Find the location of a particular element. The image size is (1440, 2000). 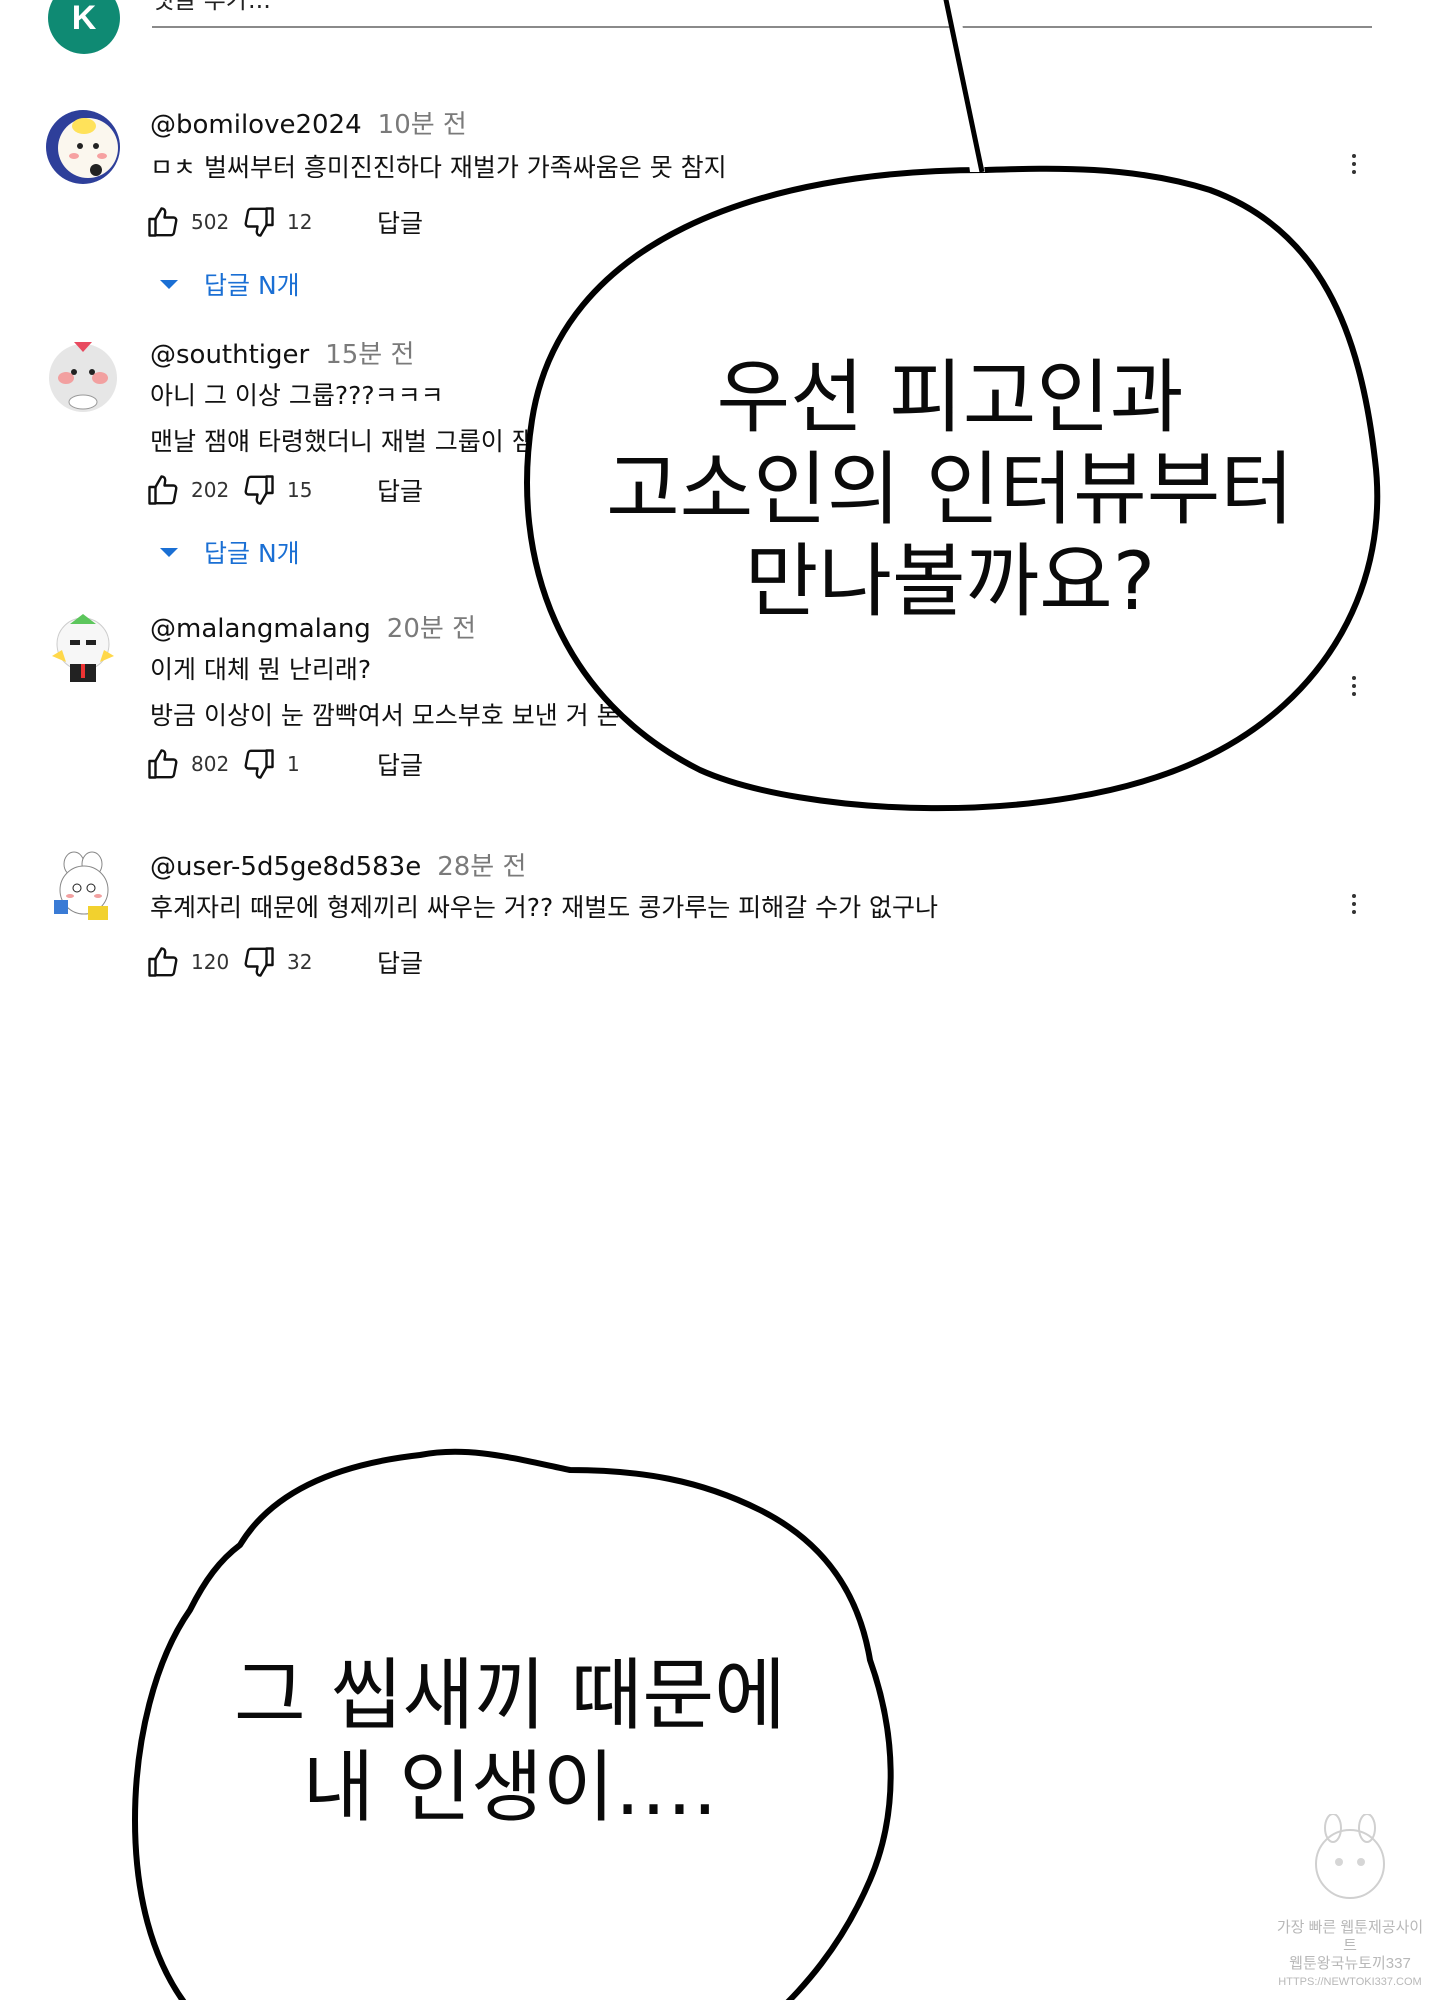

like-count: 120 is located at coordinates (210, 962).